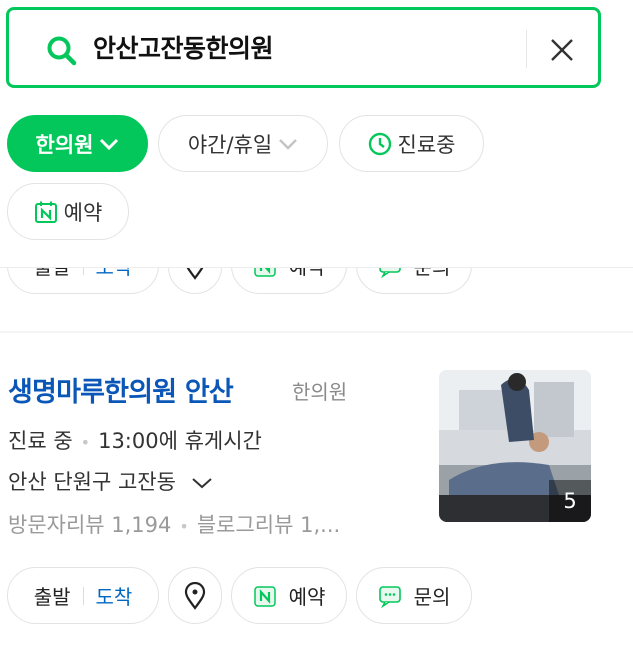 The height and width of the screenshot is (651, 633). I want to click on filter-chip-open-now-label: 진료중, so click(426, 144).